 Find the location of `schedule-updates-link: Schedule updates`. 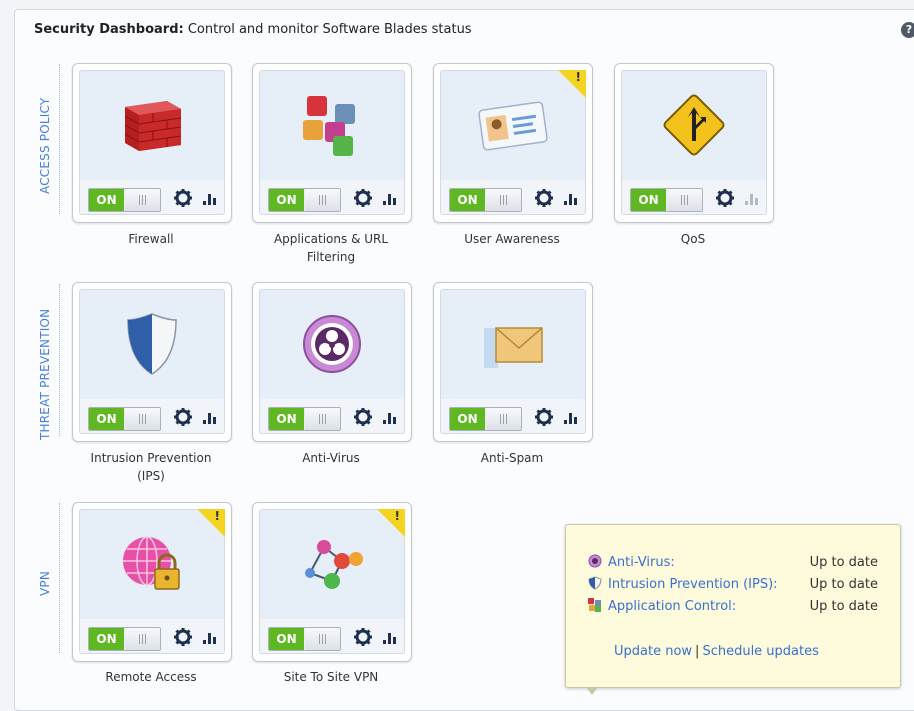

schedule-updates-link: Schedule updates is located at coordinates (760, 651).